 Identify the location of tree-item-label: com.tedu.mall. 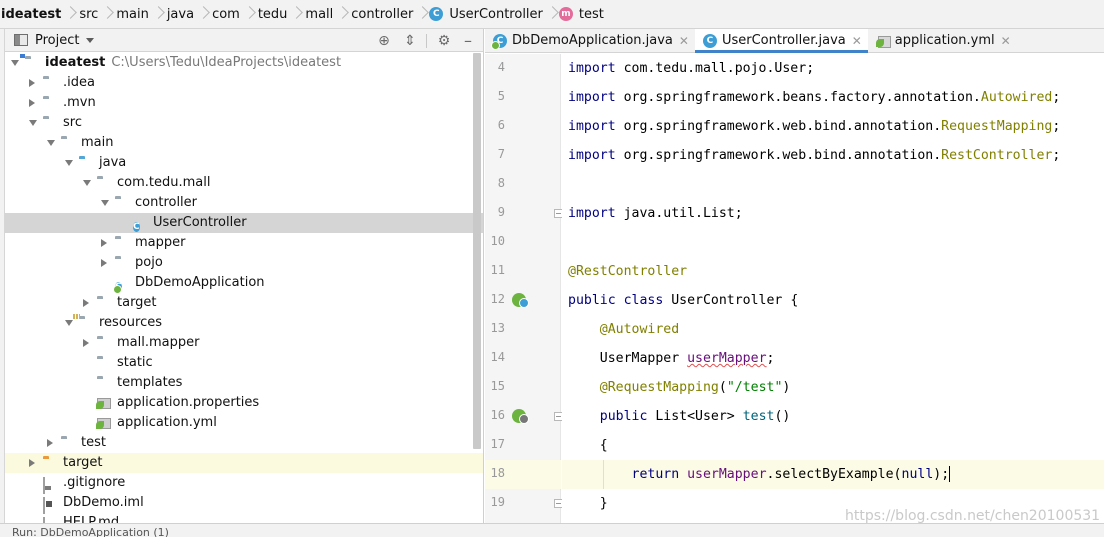
(163, 183).